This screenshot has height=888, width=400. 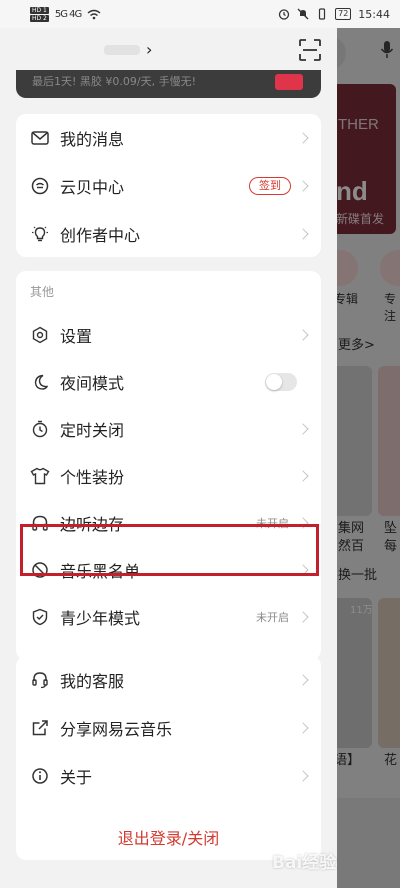 What do you see at coordinates (40, 138) in the screenshot?
I see `mail-icon` at bounding box center [40, 138].